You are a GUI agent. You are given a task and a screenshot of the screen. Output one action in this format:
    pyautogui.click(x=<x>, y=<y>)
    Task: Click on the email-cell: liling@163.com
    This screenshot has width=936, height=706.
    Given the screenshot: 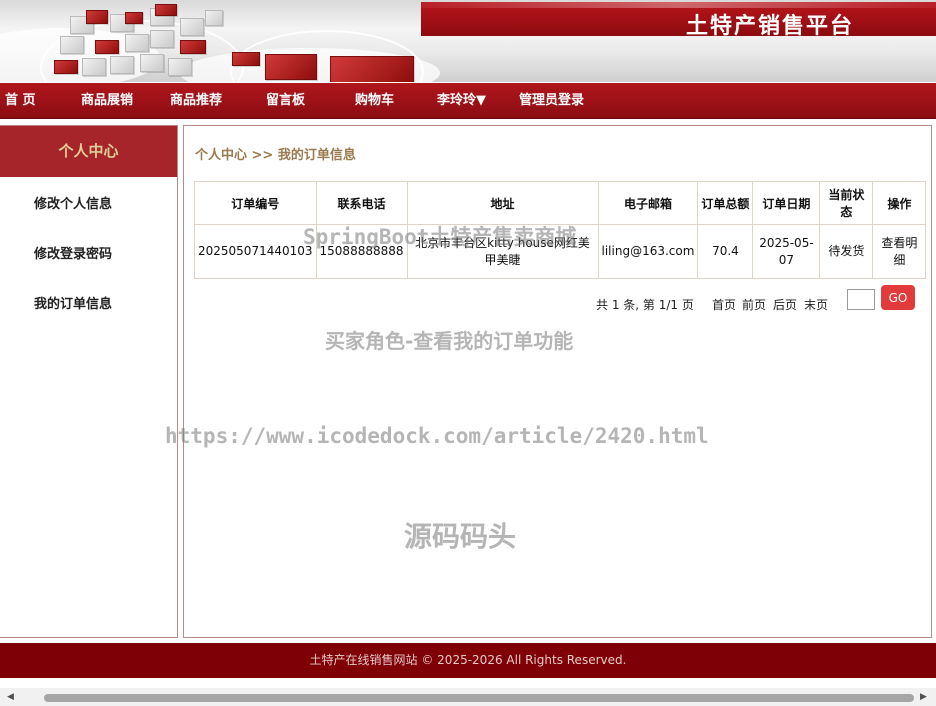 What is the action you would take?
    pyautogui.click(x=648, y=251)
    